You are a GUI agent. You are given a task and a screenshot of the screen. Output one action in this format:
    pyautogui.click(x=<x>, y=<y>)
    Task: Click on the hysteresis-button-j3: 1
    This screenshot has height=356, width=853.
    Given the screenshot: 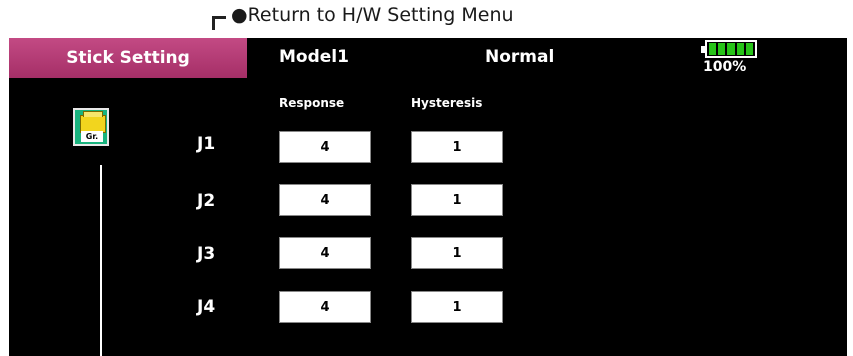 What is the action you would take?
    pyautogui.click(x=457, y=253)
    